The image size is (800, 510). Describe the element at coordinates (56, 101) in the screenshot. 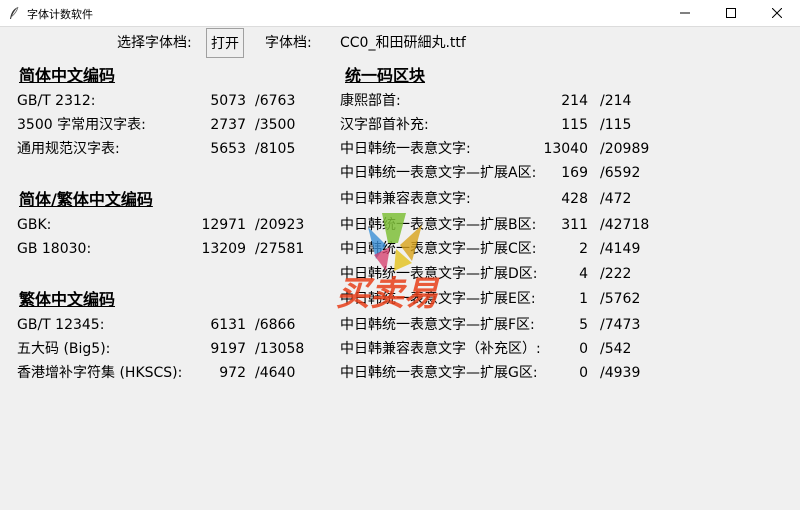

I see `row-label: GB/T 2312:` at that location.